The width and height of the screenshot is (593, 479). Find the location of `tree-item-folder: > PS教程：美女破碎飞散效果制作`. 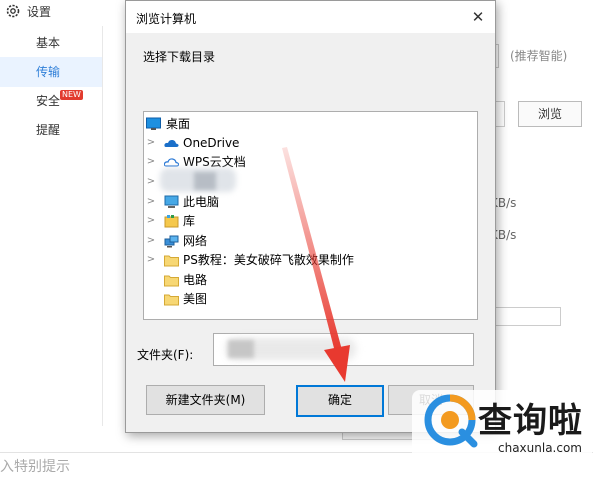

tree-item-folder: > PS教程：美女破碎飞散效果制作 is located at coordinates (306, 260).